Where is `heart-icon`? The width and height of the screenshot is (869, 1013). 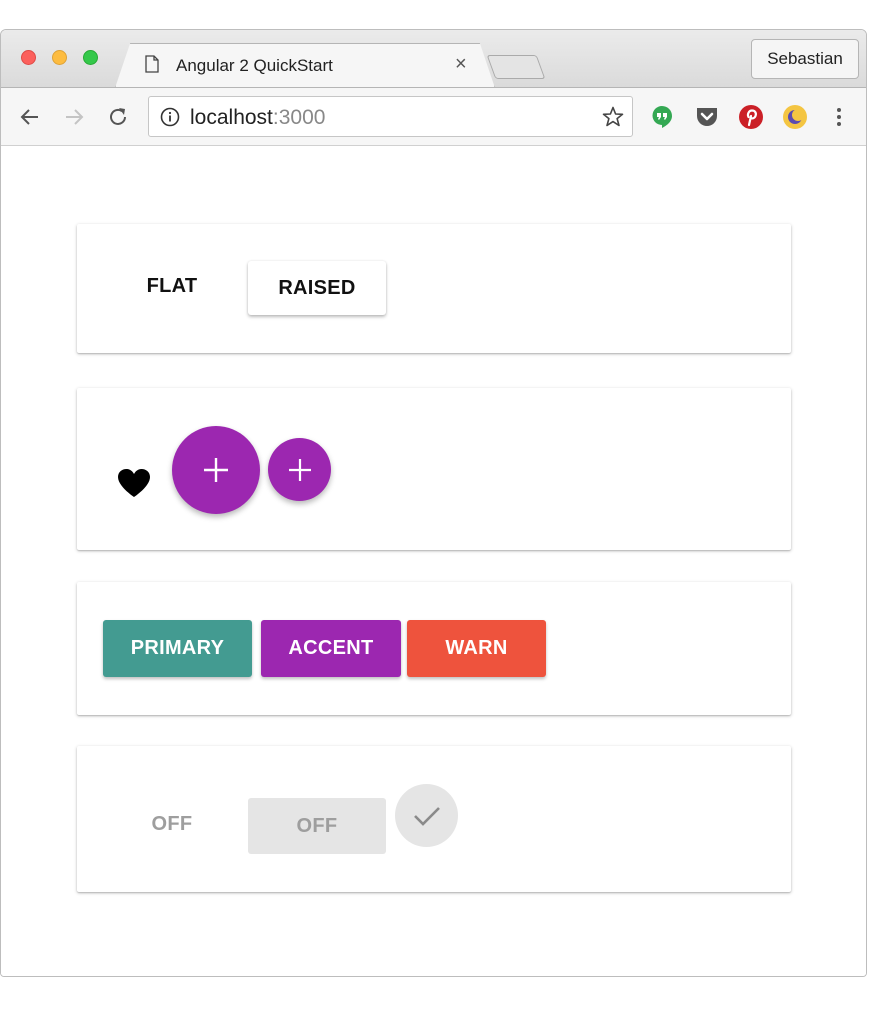
heart-icon is located at coordinates (134, 483).